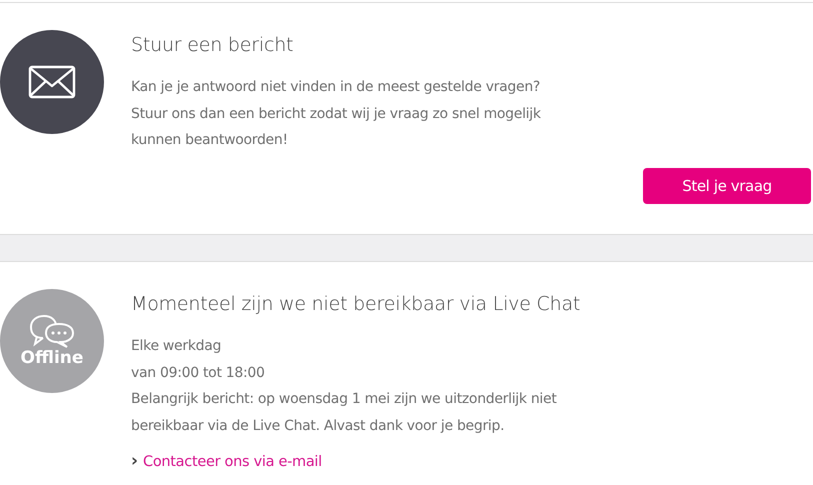 The height and width of the screenshot is (485, 813). I want to click on section-title: Stuur een bericht, so click(212, 45).